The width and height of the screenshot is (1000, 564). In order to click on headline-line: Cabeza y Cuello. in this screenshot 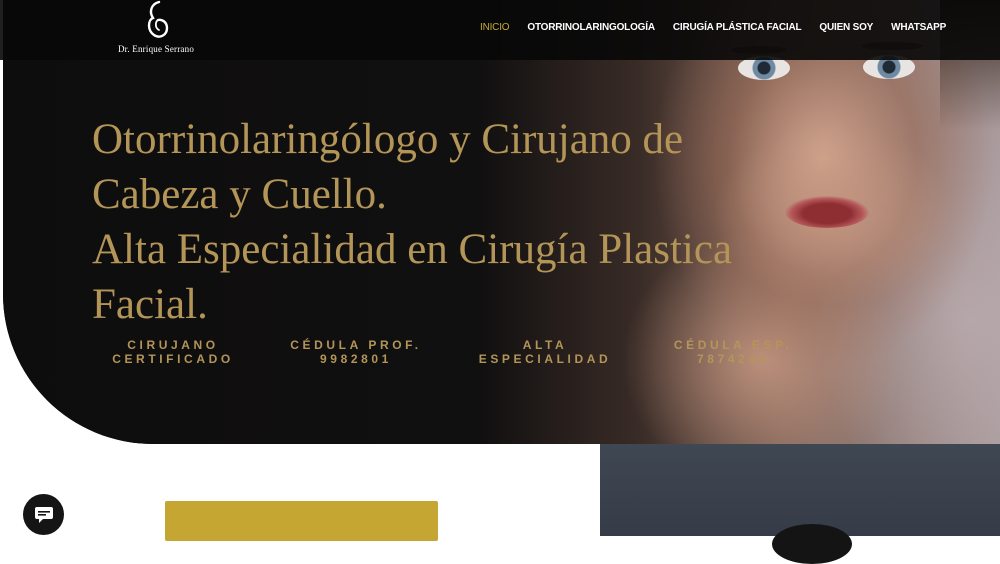, I will do `click(239, 194)`.